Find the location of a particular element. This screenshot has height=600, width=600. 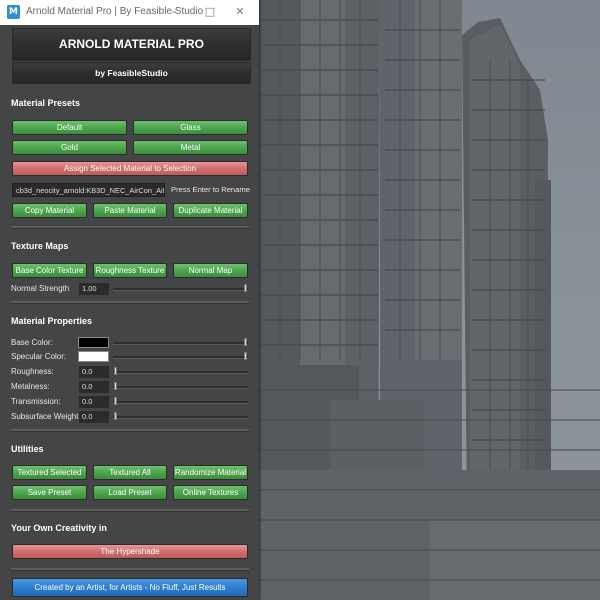

roughness-field: 0.0 is located at coordinates (94, 372).